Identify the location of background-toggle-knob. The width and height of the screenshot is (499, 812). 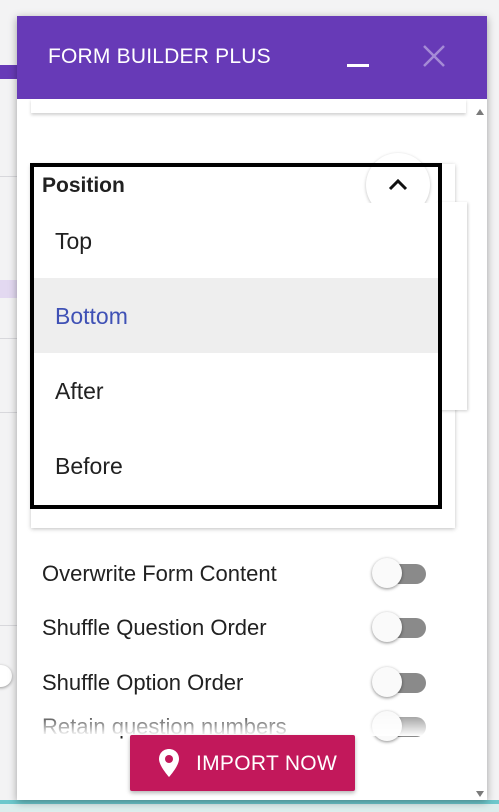
(6, 676).